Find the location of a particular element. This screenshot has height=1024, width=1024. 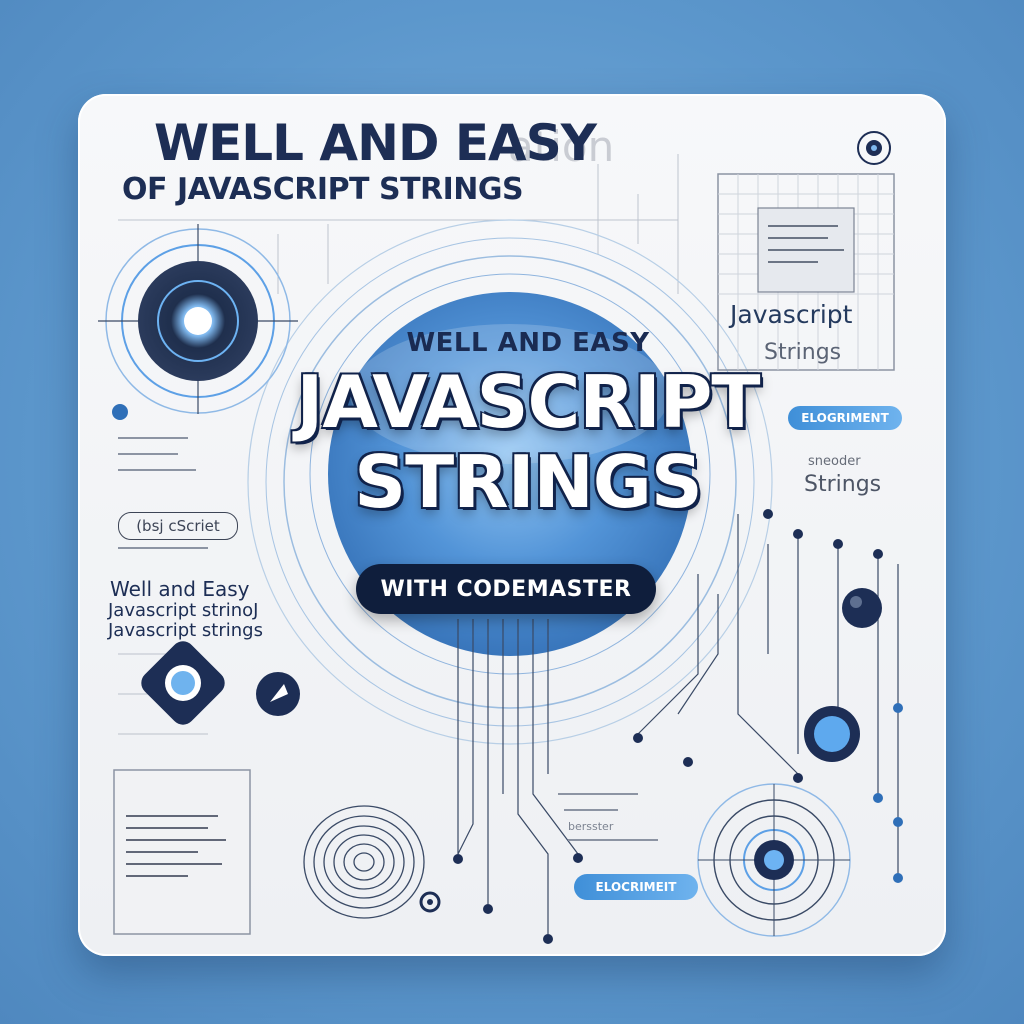

side-strings-text: Strings is located at coordinates (843, 484).